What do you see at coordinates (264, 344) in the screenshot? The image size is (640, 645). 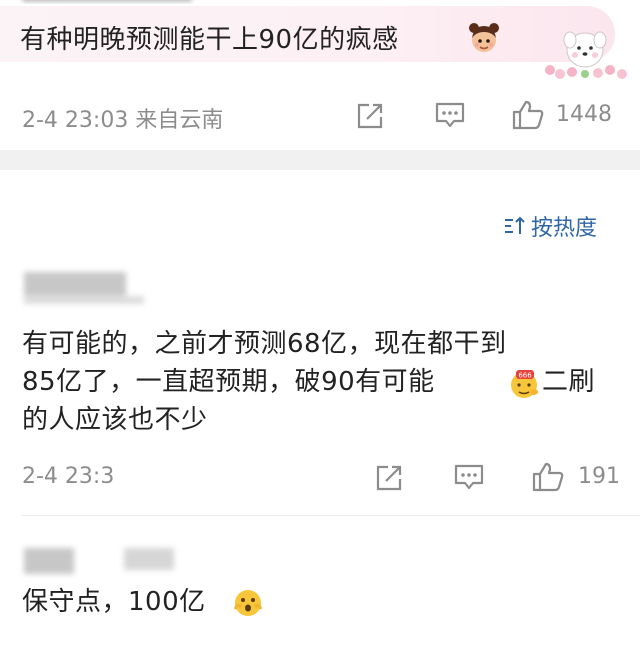 I see `reply-1-line-1: 有可能的，之前才预测68亿，现在都干到` at bounding box center [264, 344].